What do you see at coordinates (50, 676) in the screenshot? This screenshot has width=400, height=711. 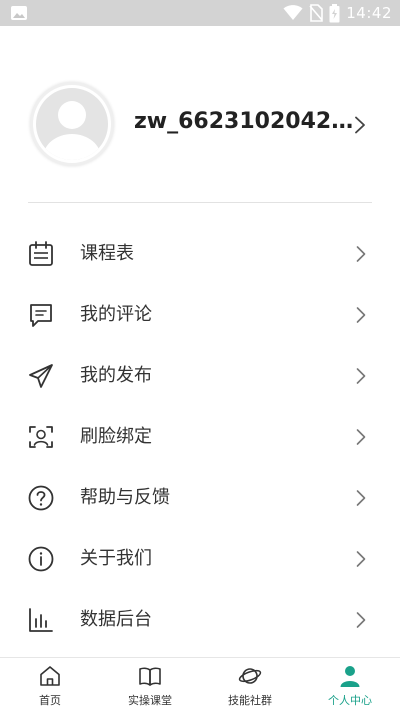 I see `home-icon` at bounding box center [50, 676].